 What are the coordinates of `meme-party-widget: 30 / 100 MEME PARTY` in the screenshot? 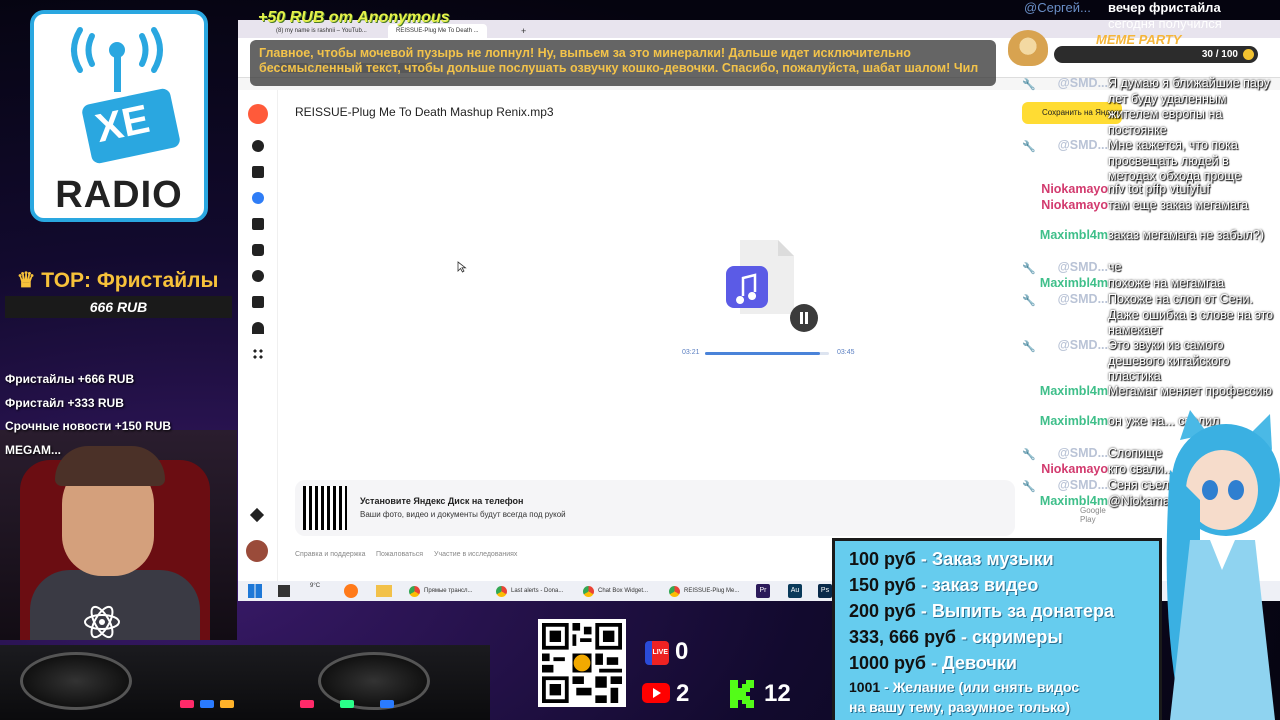 It's located at (1134, 47).